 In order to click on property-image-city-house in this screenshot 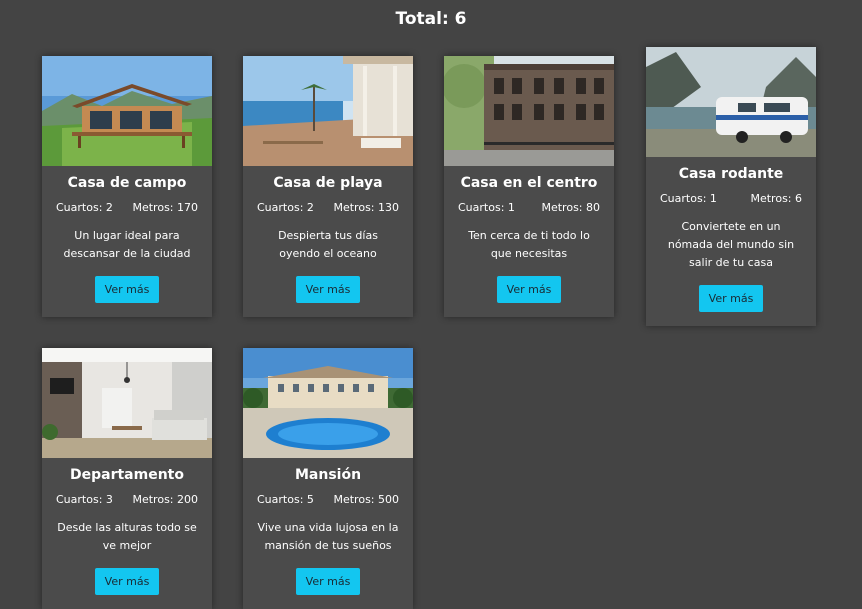, I will do `click(529, 111)`.